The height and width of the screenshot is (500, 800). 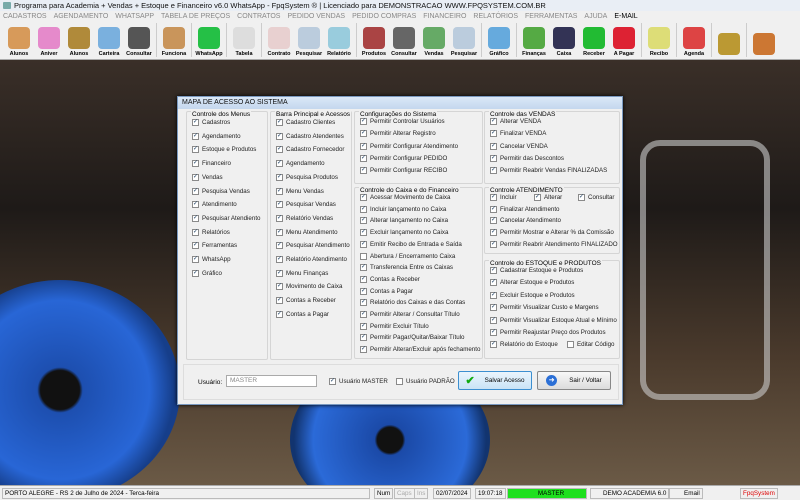 What do you see at coordinates (310, 150) in the screenshot?
I see `permission-checkbox: Cadastro Fornecedor` at bounding box center [310, 150].